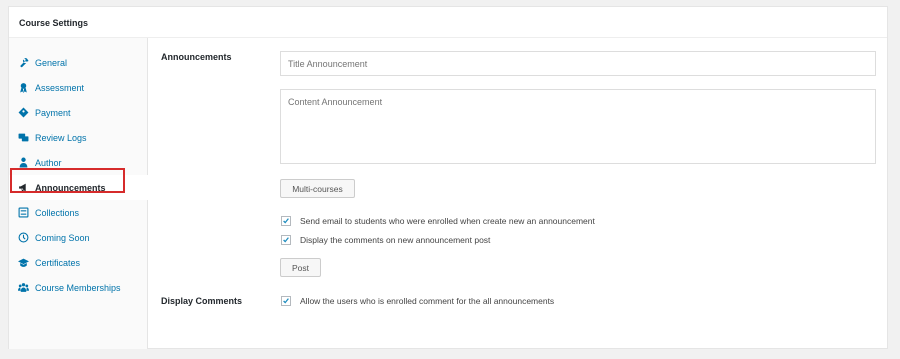 This screenshot has width=900, height=359. I want to click on sidebar-item-label: Payment, so click(53, 112).